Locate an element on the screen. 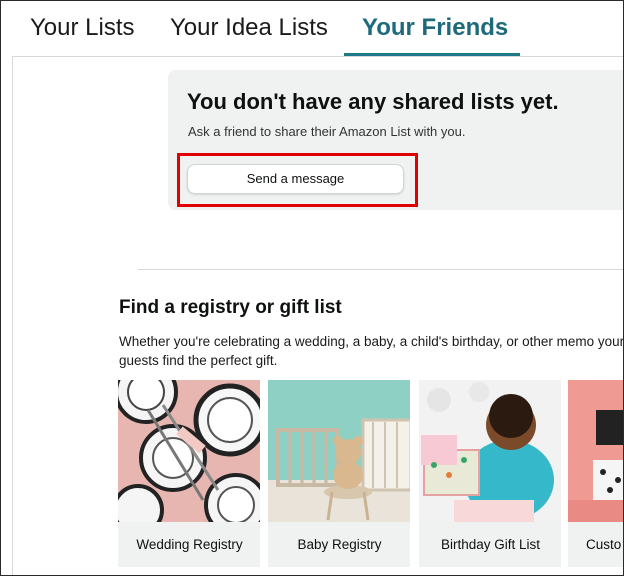 The image size is (624, 576). baby-registry-card: Baby Registry is located at coordinates (339, 473).